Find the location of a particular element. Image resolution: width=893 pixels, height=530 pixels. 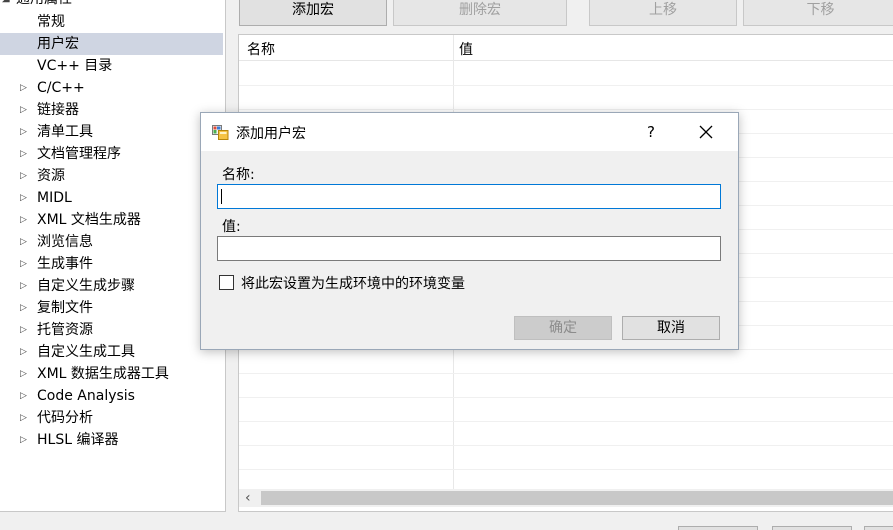

tree-item: ▷ XML 数据生成器工具 is located at coordinates (111, 374).